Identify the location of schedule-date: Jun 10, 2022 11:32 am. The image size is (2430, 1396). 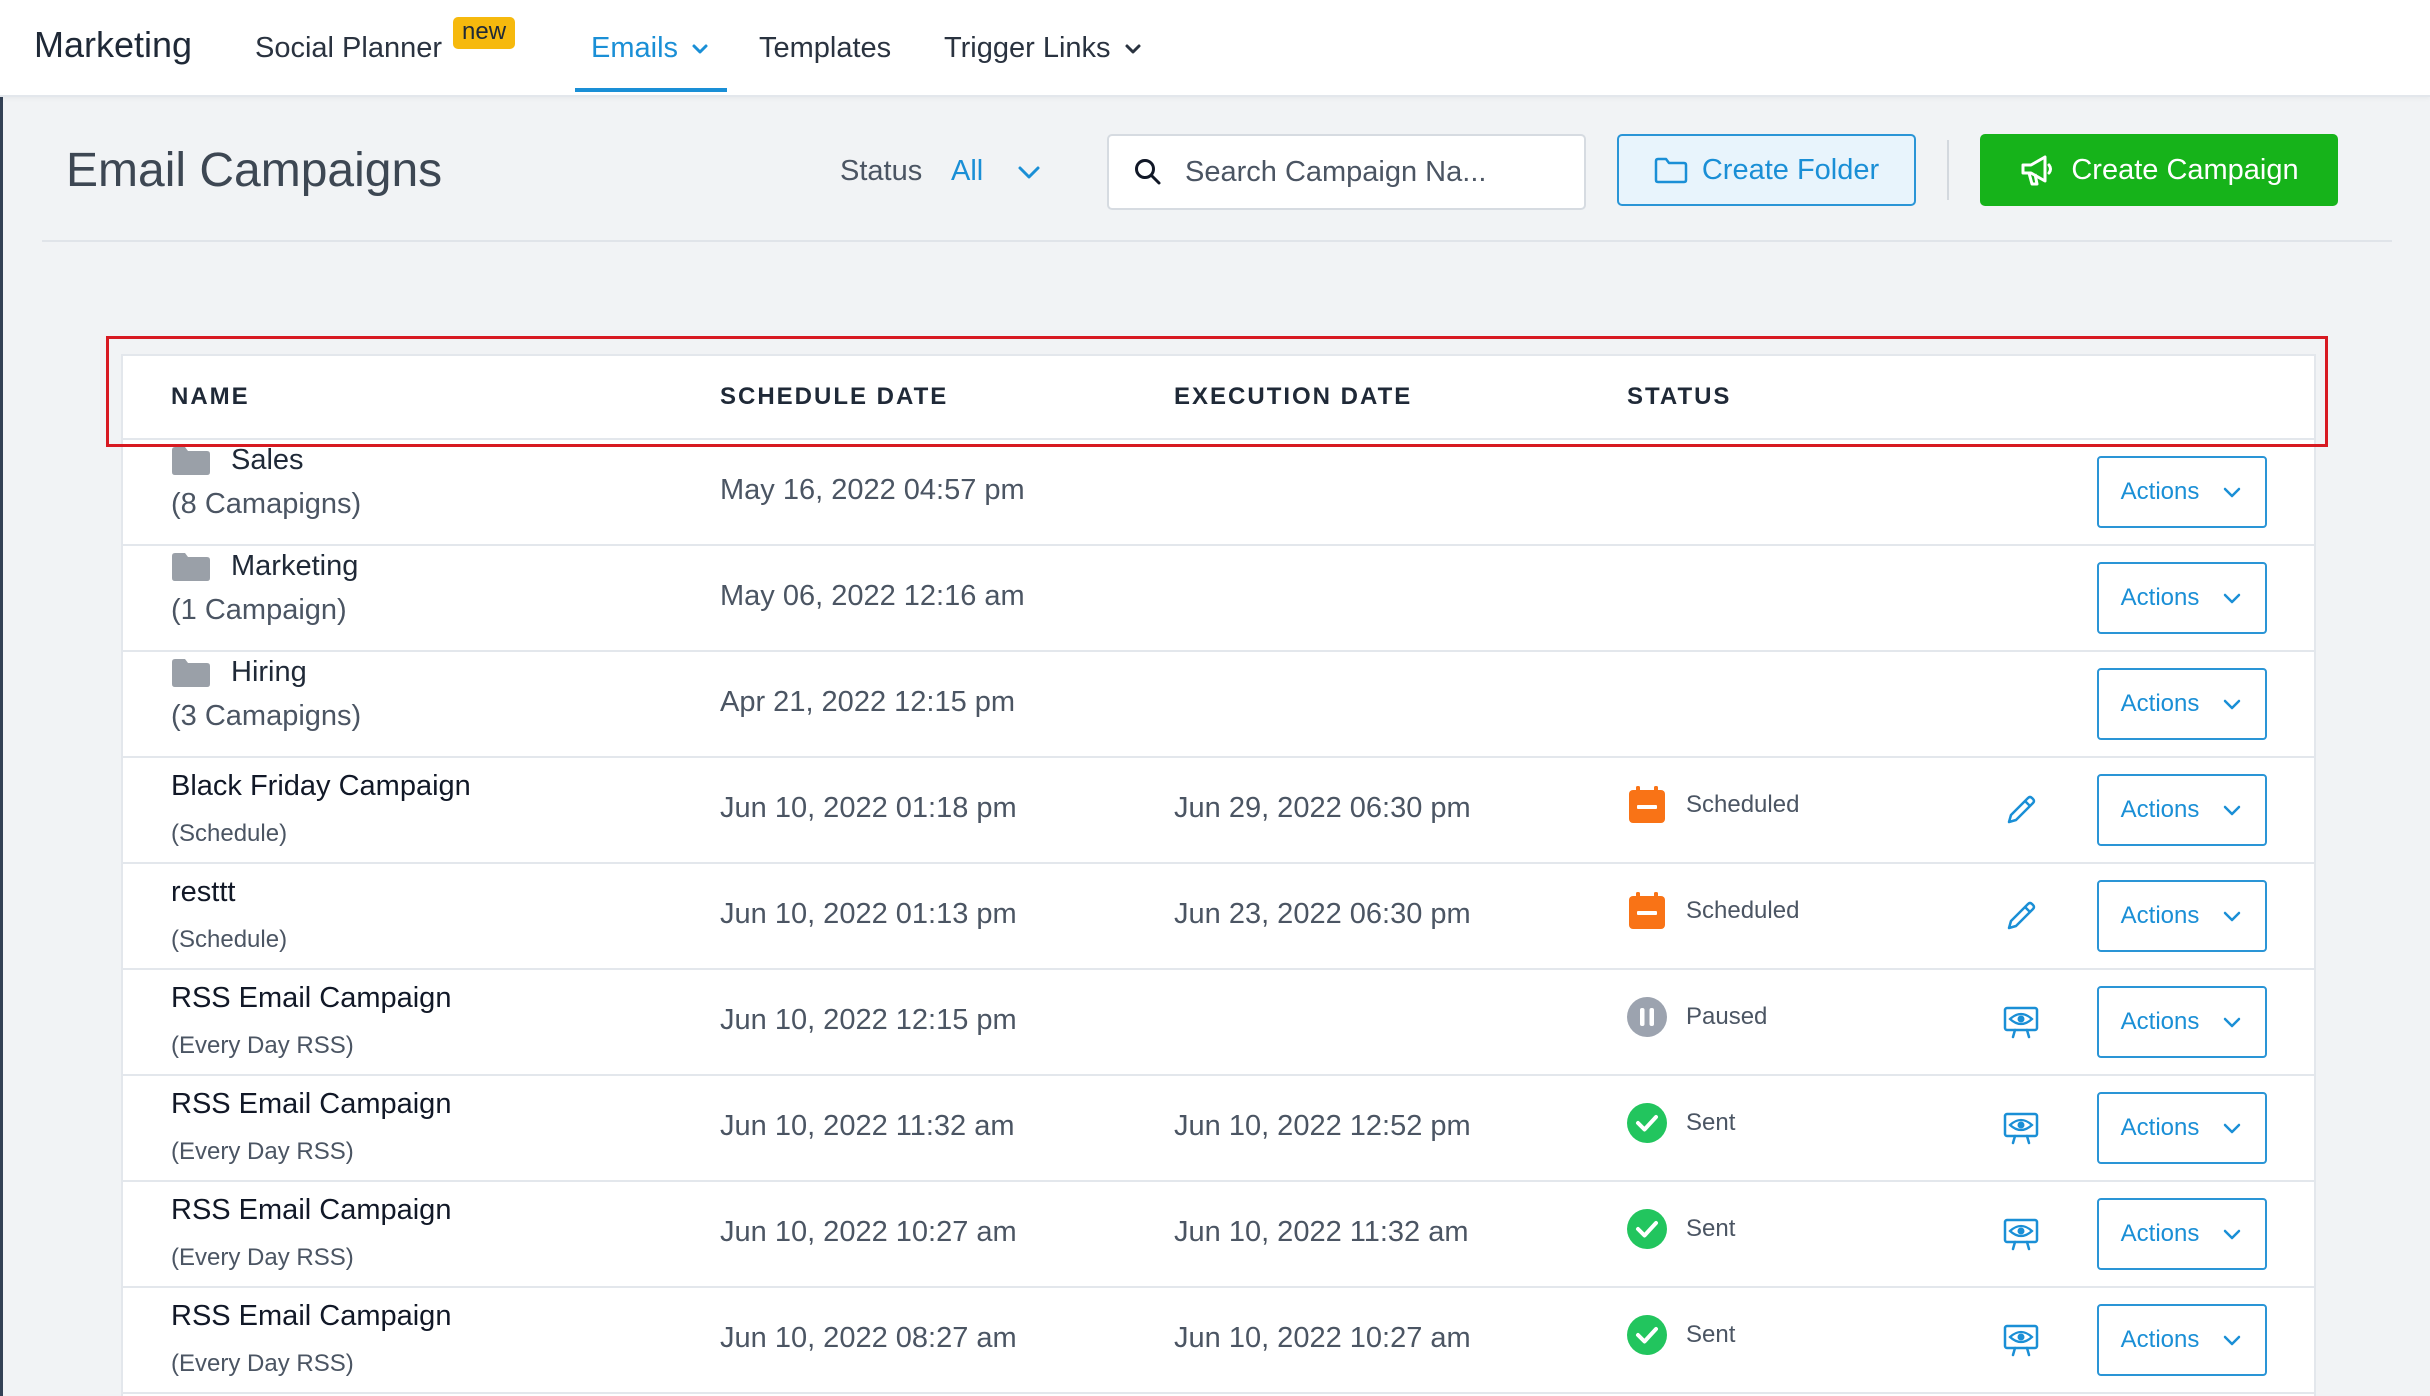
(867, 1126).